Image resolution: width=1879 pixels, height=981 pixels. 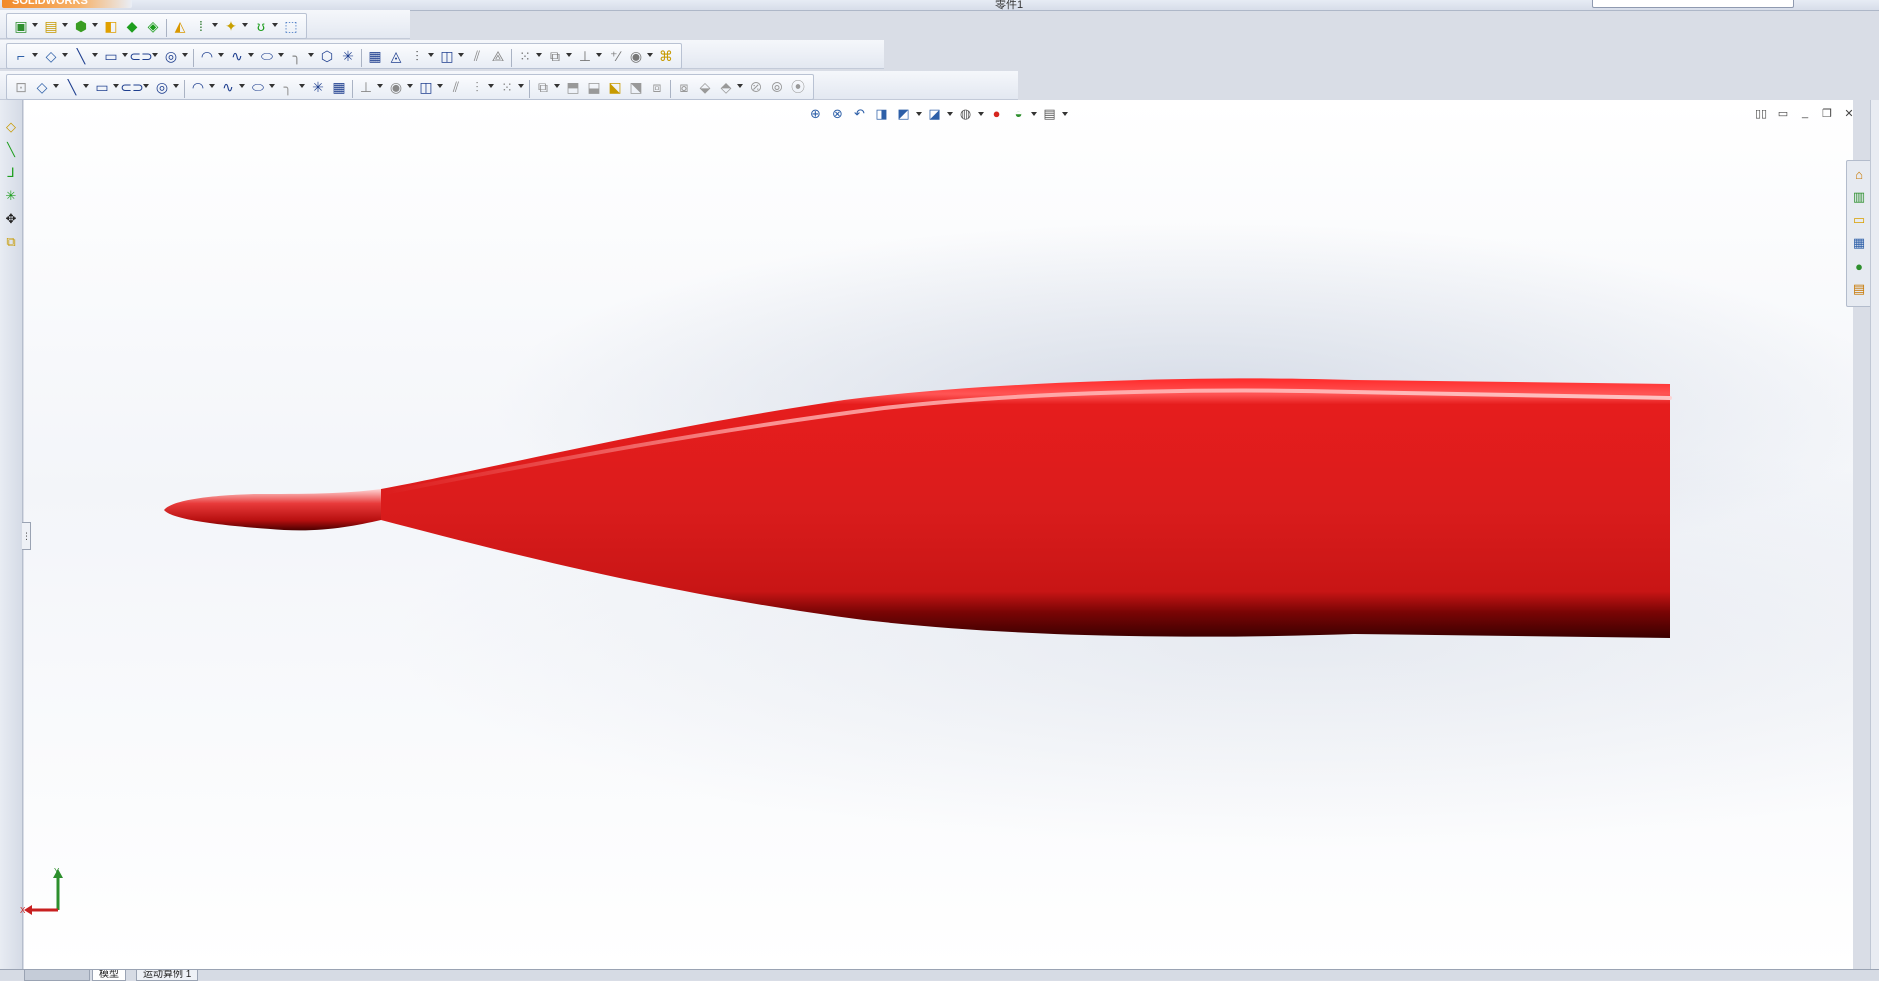 I want to click on spline-button: ∿, so click(x=237, y=56).